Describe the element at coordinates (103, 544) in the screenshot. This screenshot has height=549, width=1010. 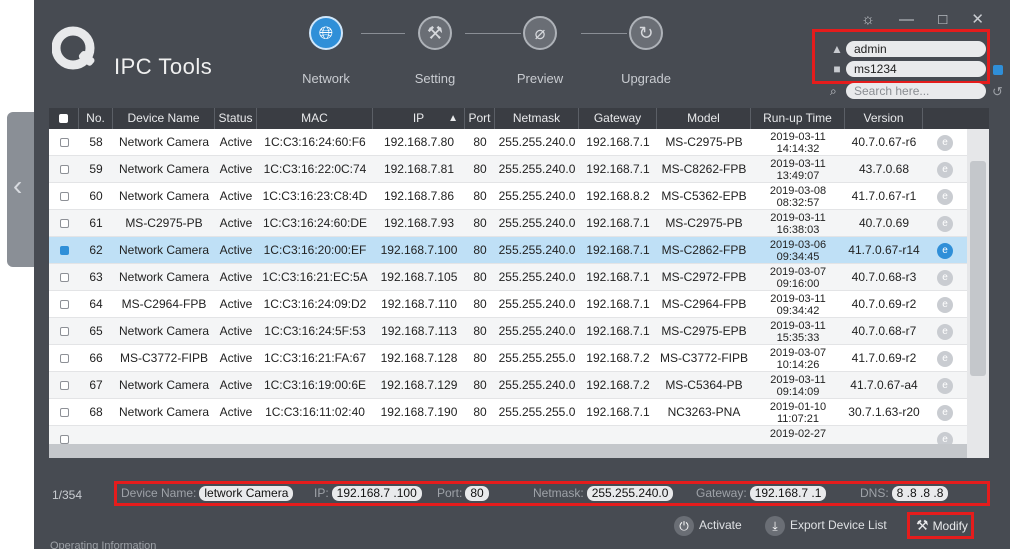
I see `operating-information: Operating Information` at that location.